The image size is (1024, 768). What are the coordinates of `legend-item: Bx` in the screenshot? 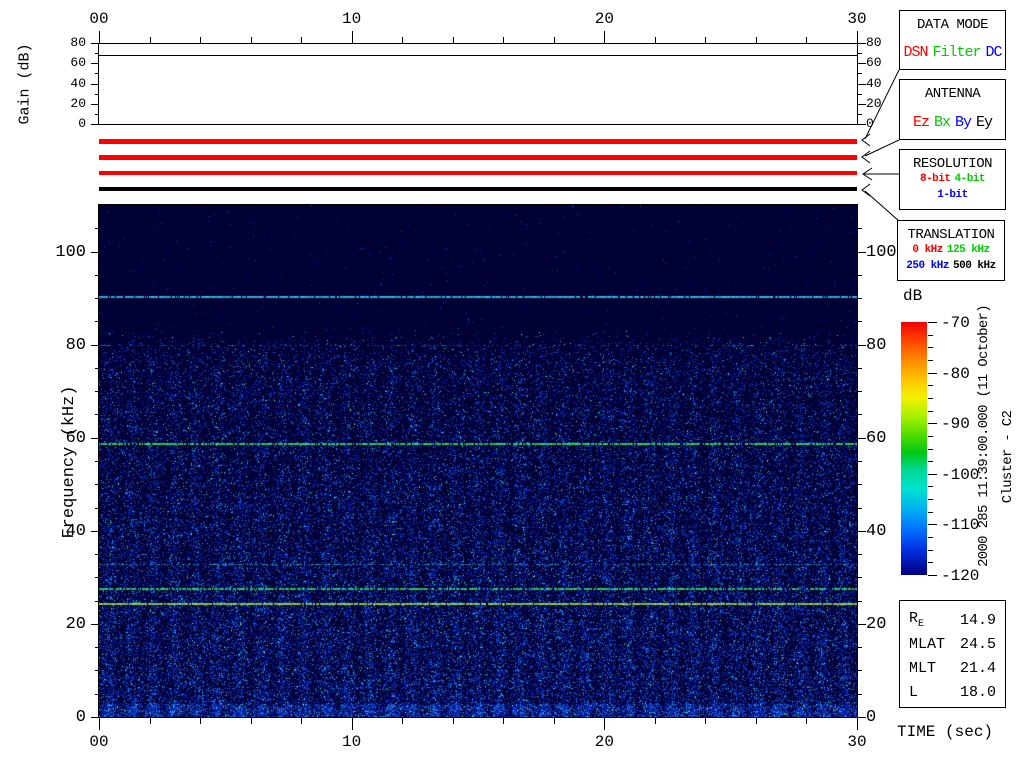 It's located at (942, 122).